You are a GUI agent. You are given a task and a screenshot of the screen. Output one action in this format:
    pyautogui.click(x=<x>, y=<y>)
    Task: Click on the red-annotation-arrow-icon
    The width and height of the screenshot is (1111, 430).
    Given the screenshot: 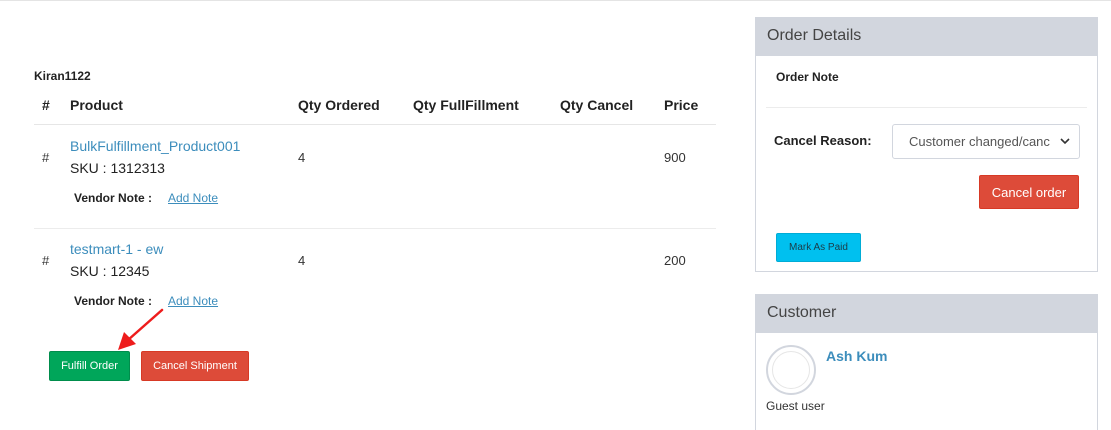 What is the action you would take?
    pyautogui.click(x=141, y=329)
    